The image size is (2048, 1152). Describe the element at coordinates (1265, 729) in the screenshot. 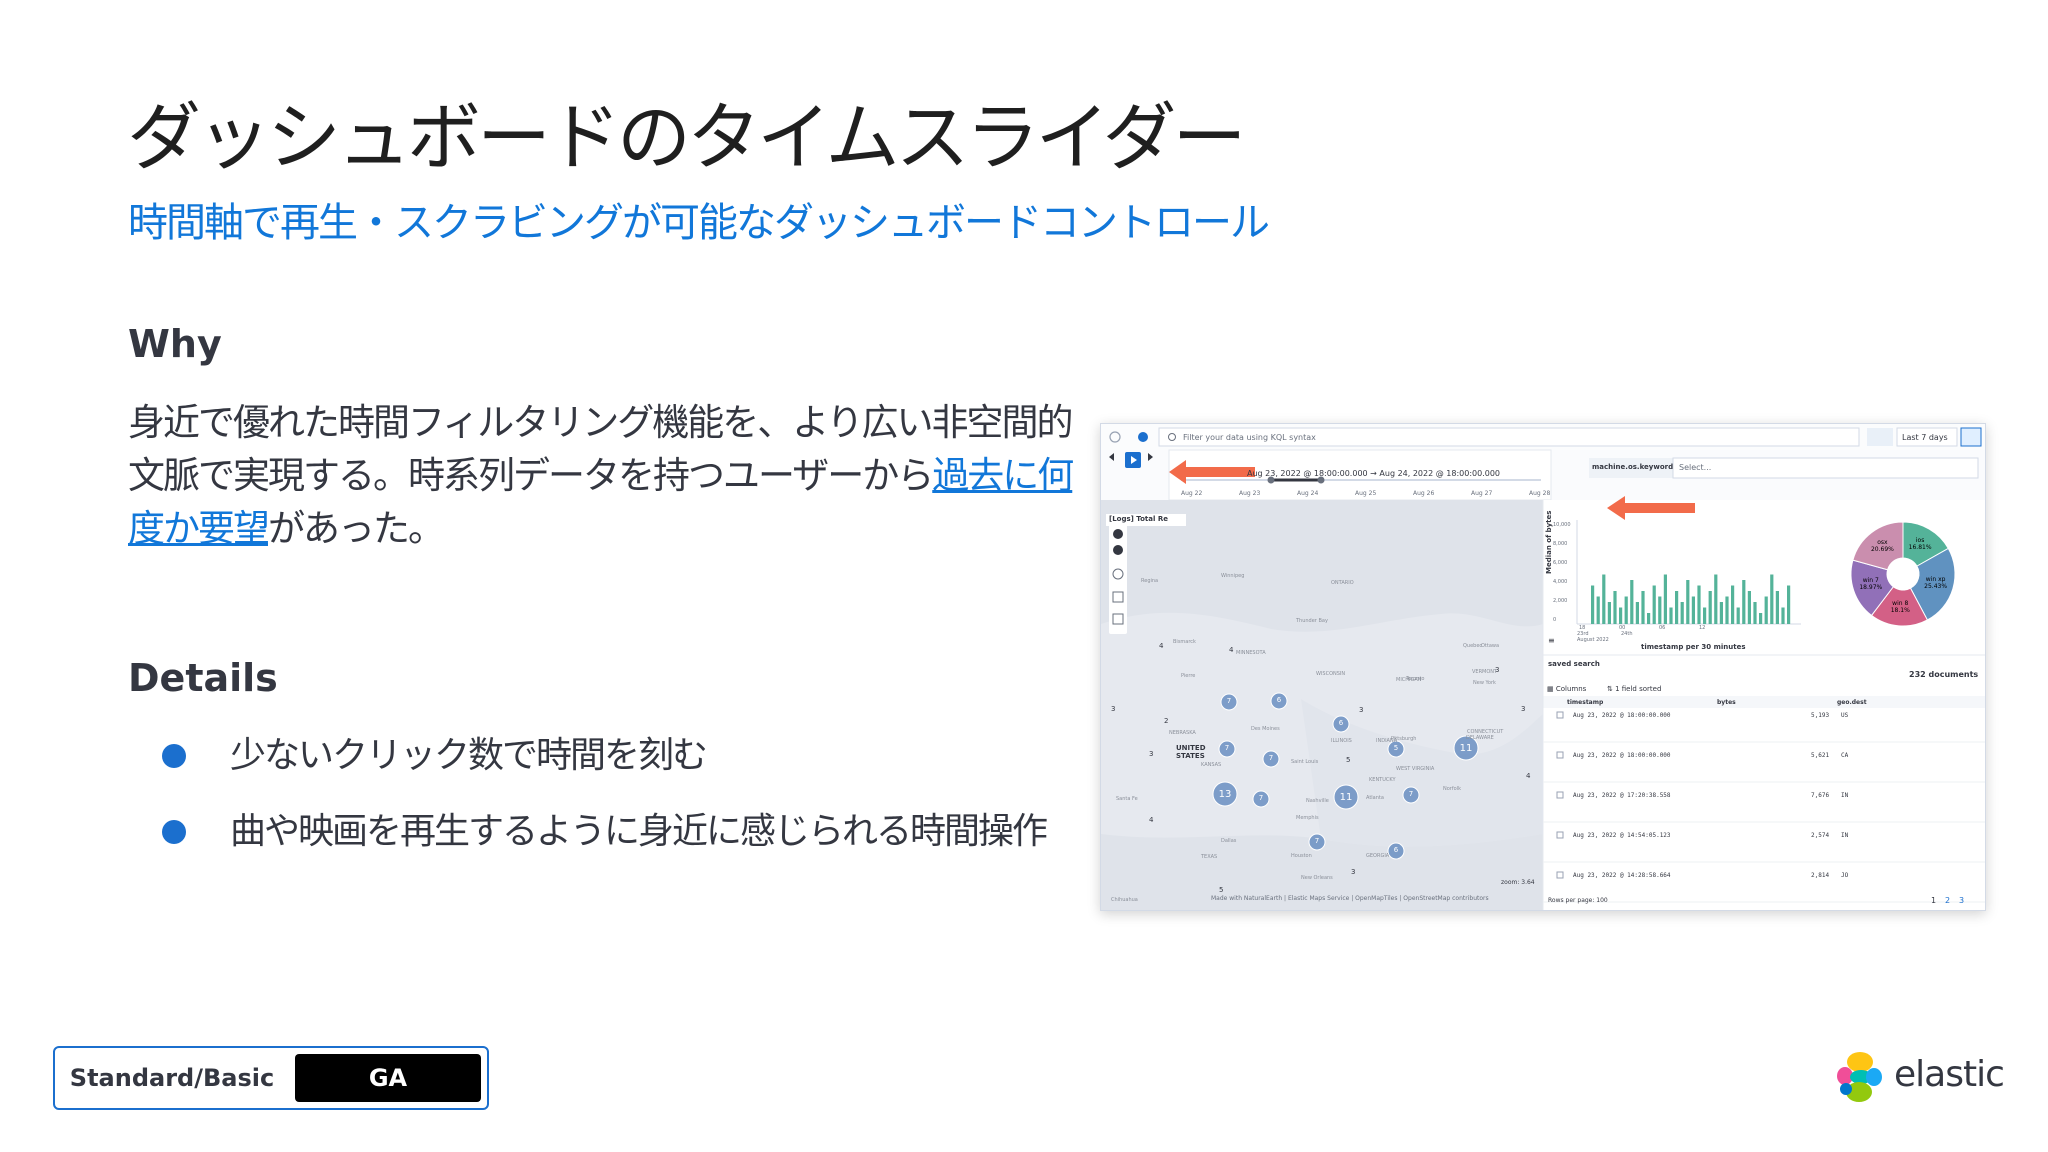

I see `map-label: Des Moines` at that location.